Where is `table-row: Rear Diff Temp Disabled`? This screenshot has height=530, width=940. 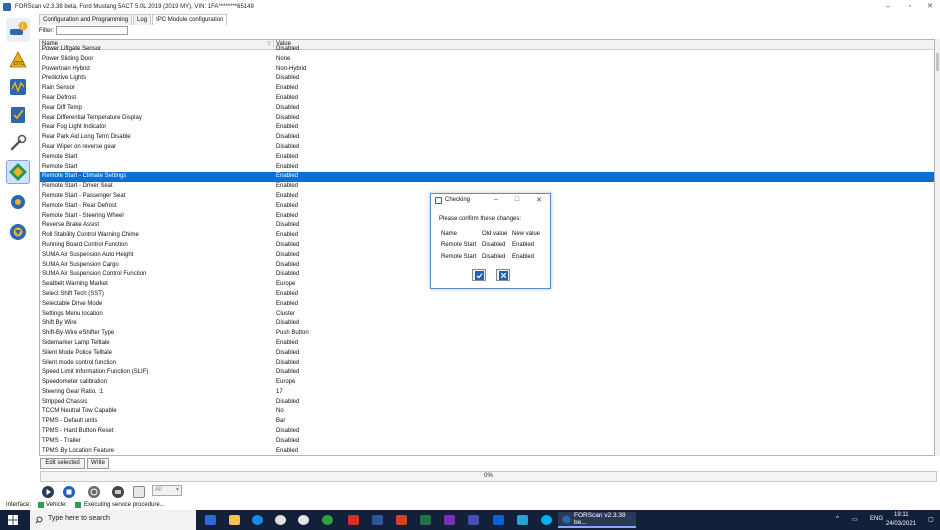 table-row: Rear Diff Temp Disabled is located at coordinates (487, 109).